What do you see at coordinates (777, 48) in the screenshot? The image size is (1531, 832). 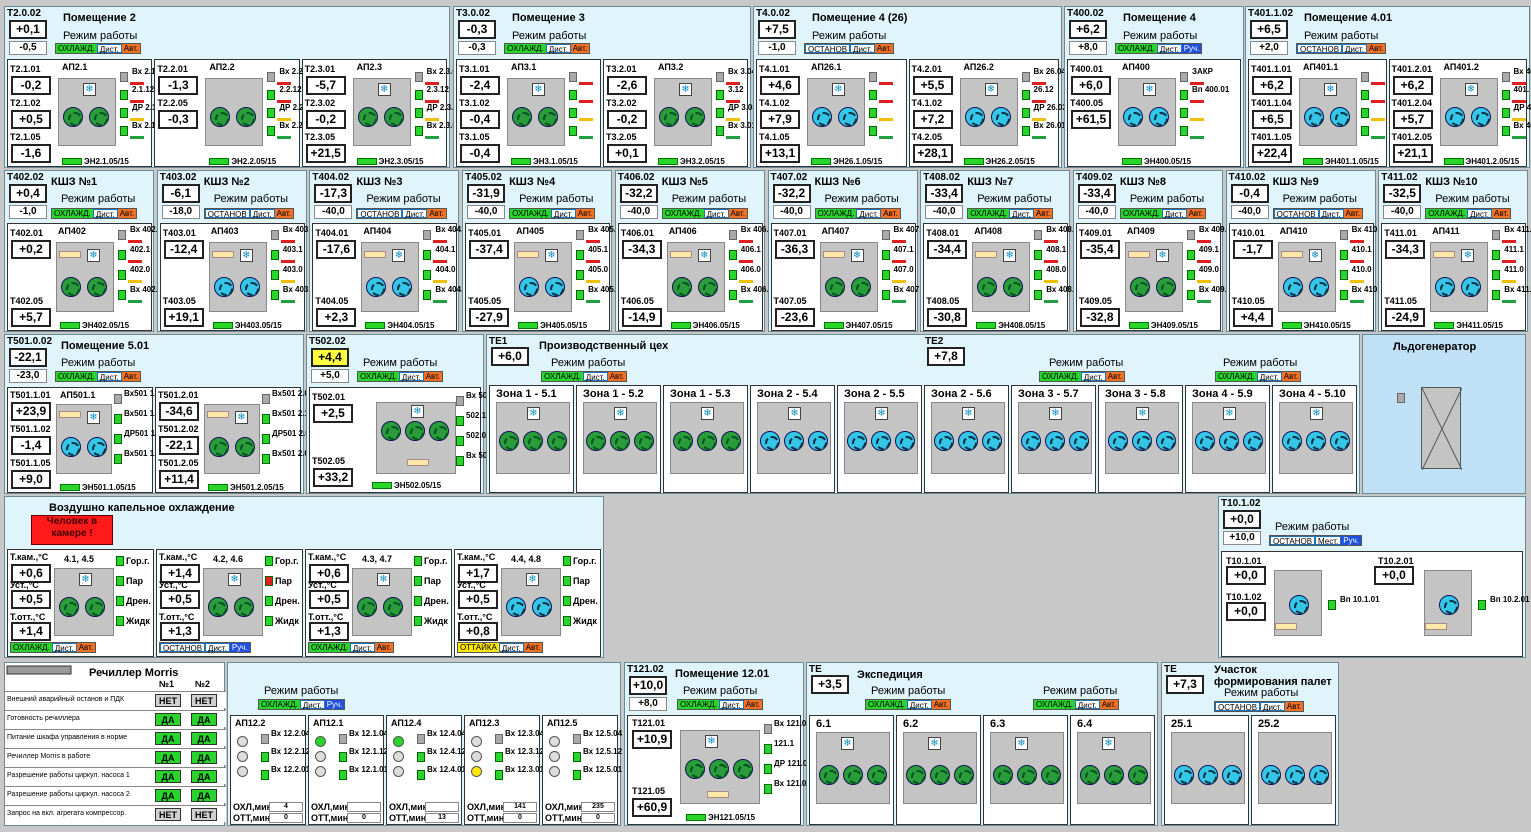 I see `setpoint-value: -1,0` at bounding box center [777, 48].